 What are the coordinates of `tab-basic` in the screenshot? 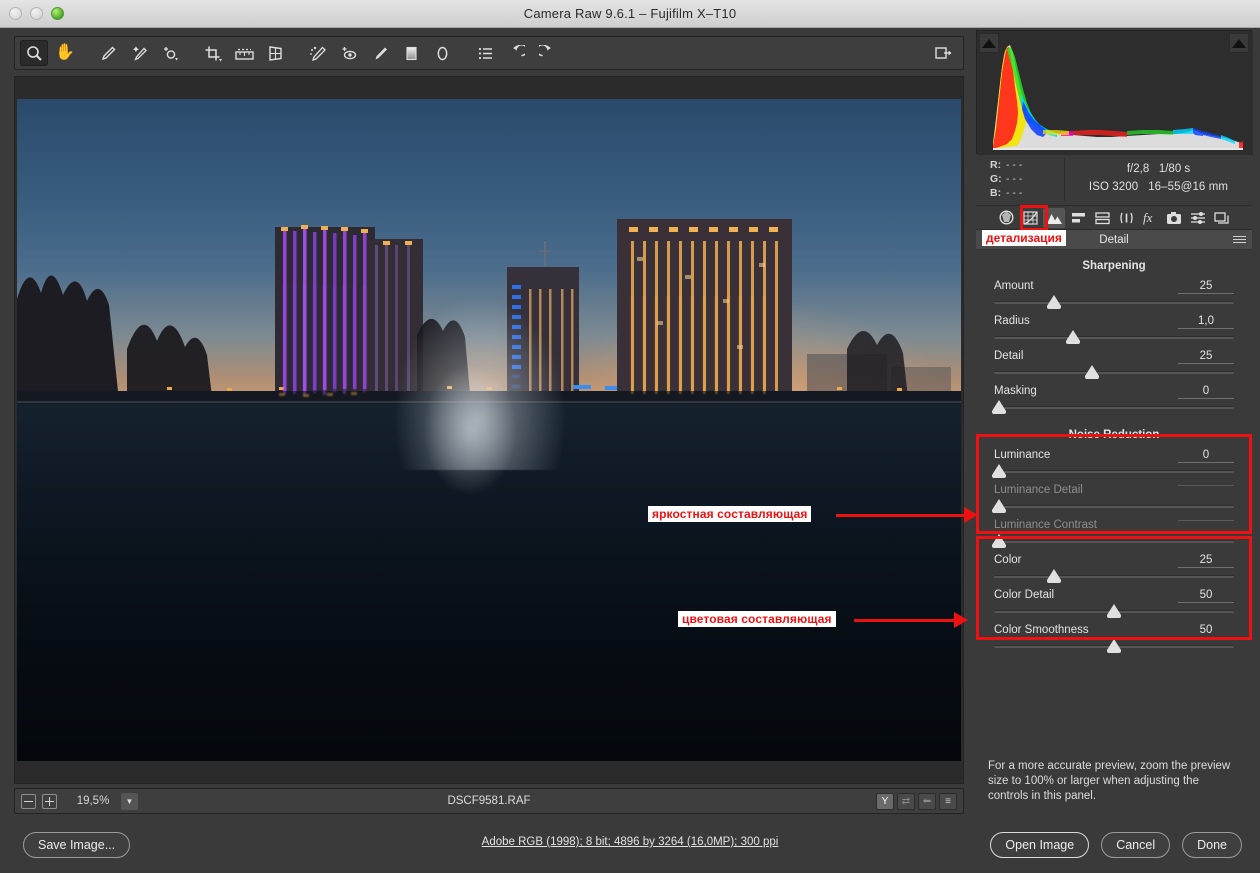 It's located at (1006, 218).